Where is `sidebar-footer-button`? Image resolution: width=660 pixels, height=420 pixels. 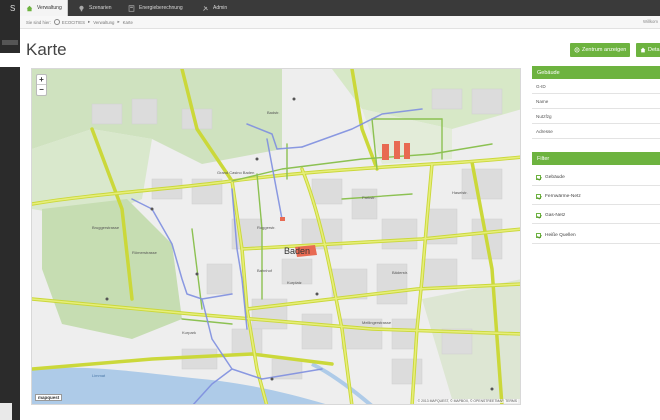 sidebar-footer-button is located at coordinates (6, 411).